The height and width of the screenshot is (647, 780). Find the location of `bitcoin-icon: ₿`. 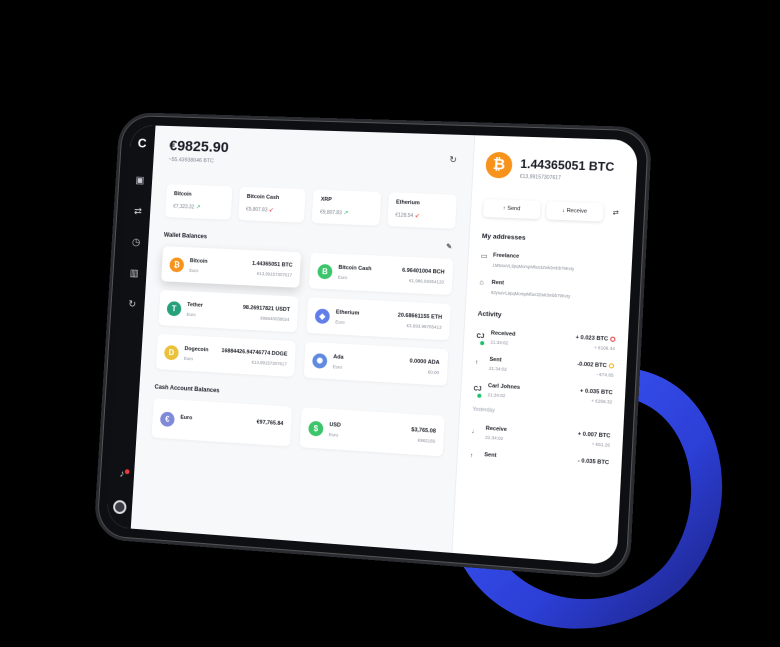

bitcoin-icon: ₿ is located at coordinates (499, 165).